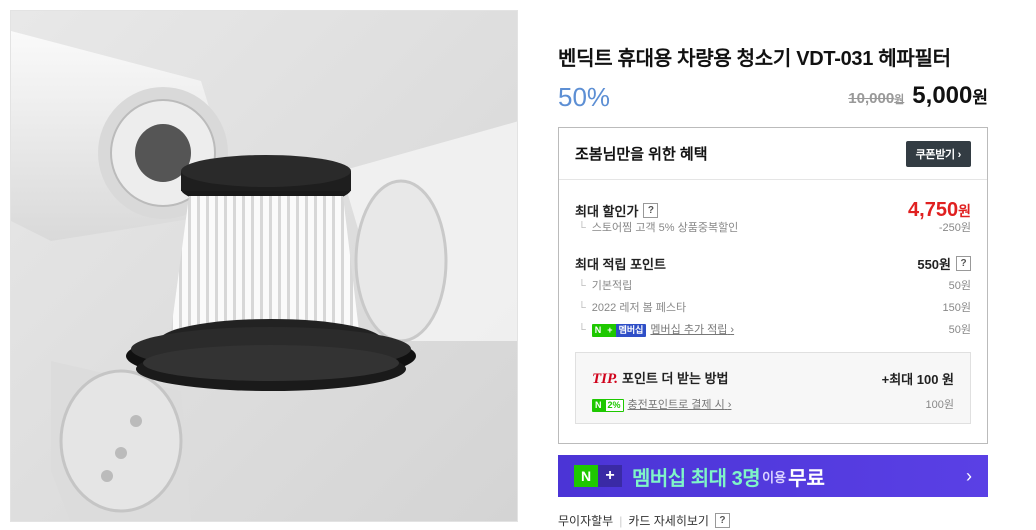 Image resolution: width=1036 pixels, height=530 pixels. I want to click on charge-value: 100원, so click(939, 405).